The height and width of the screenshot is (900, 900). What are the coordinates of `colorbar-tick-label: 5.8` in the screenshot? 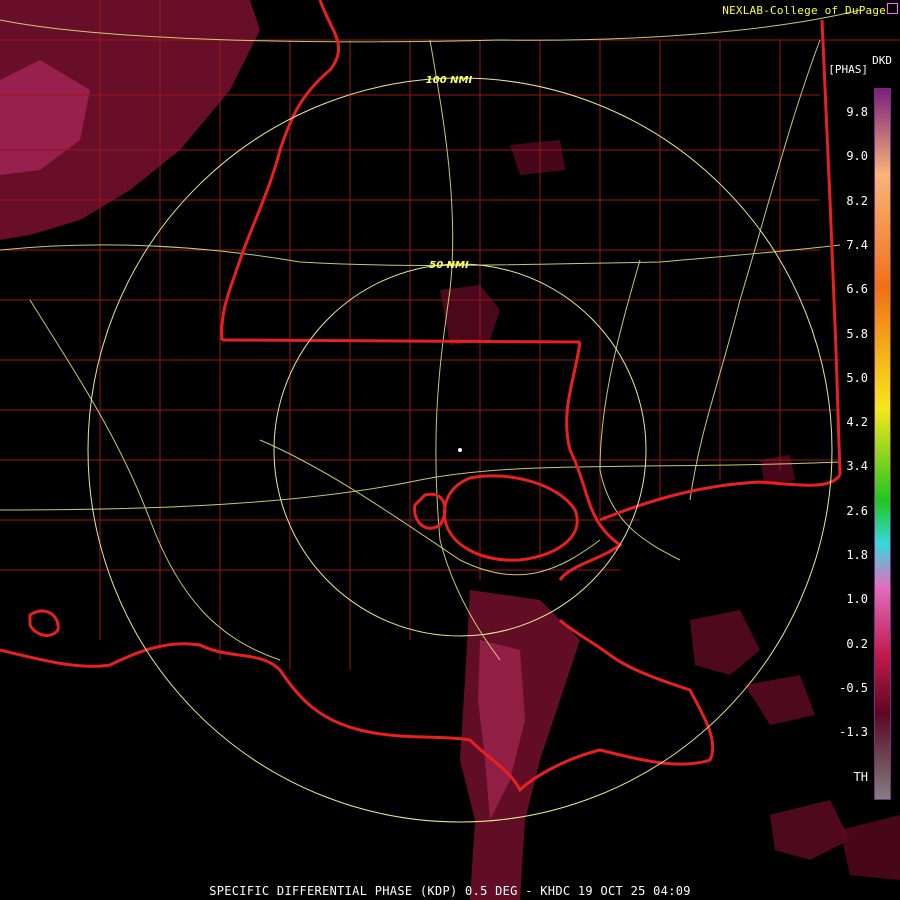 It's located at (857, 333).